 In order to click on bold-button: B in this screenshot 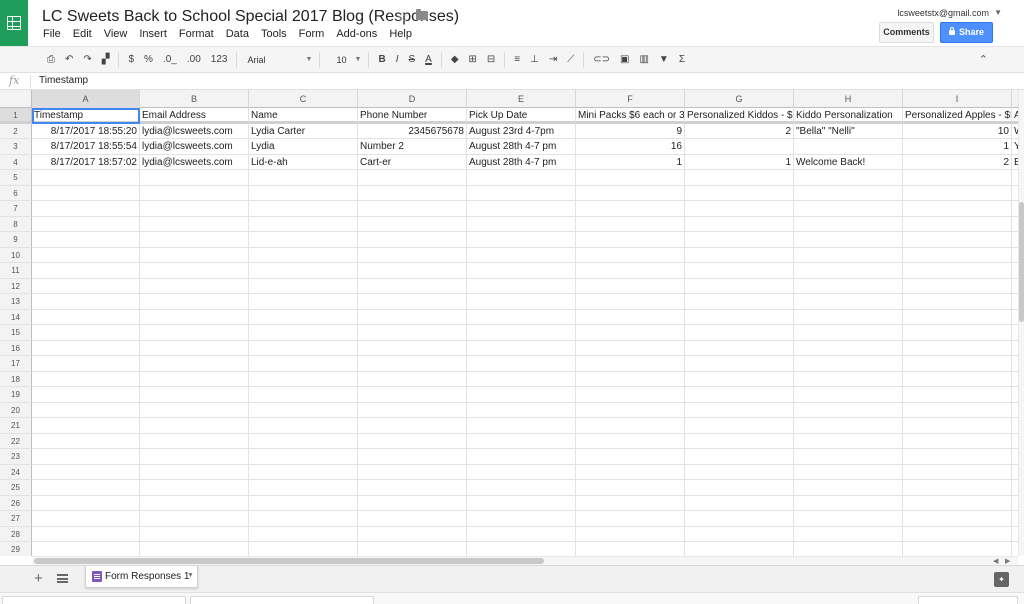, I will do `click(381, 59)`.